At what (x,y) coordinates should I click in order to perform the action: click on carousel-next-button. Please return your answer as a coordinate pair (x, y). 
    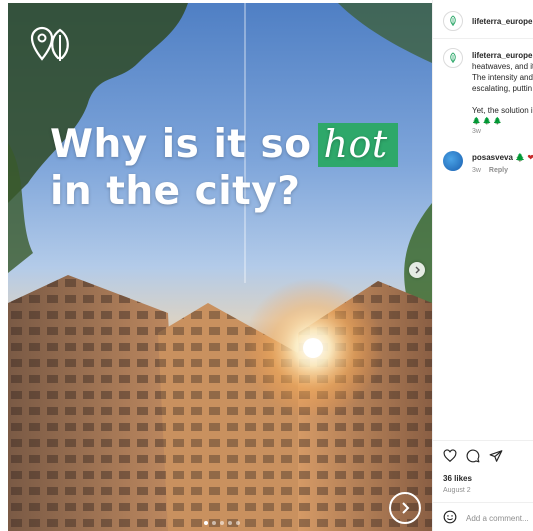
    Looking at the image, I should click on (417, 270).